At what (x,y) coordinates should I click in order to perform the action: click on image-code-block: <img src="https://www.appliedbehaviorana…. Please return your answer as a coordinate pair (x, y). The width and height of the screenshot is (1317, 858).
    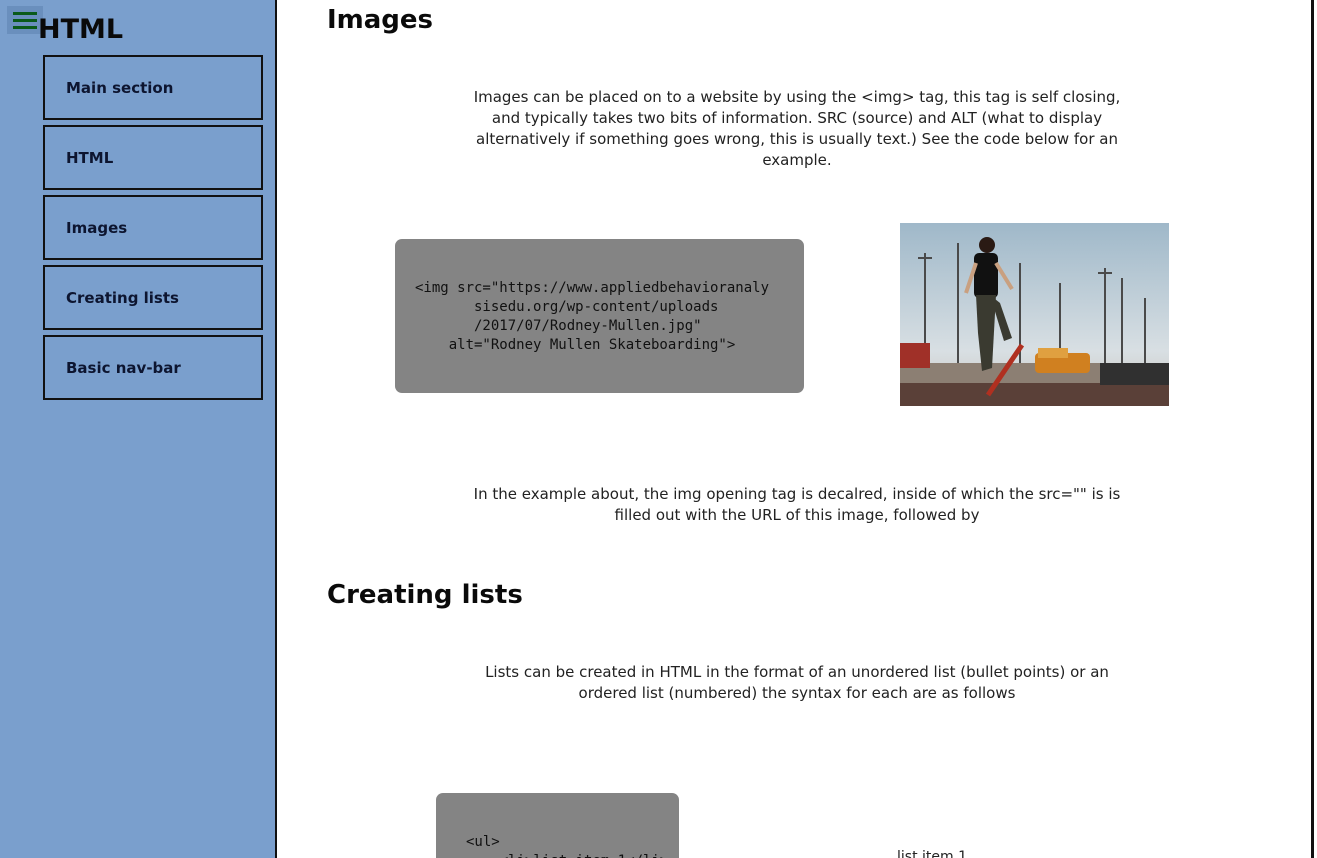
    Looking at the image, I should click on (599, 316).